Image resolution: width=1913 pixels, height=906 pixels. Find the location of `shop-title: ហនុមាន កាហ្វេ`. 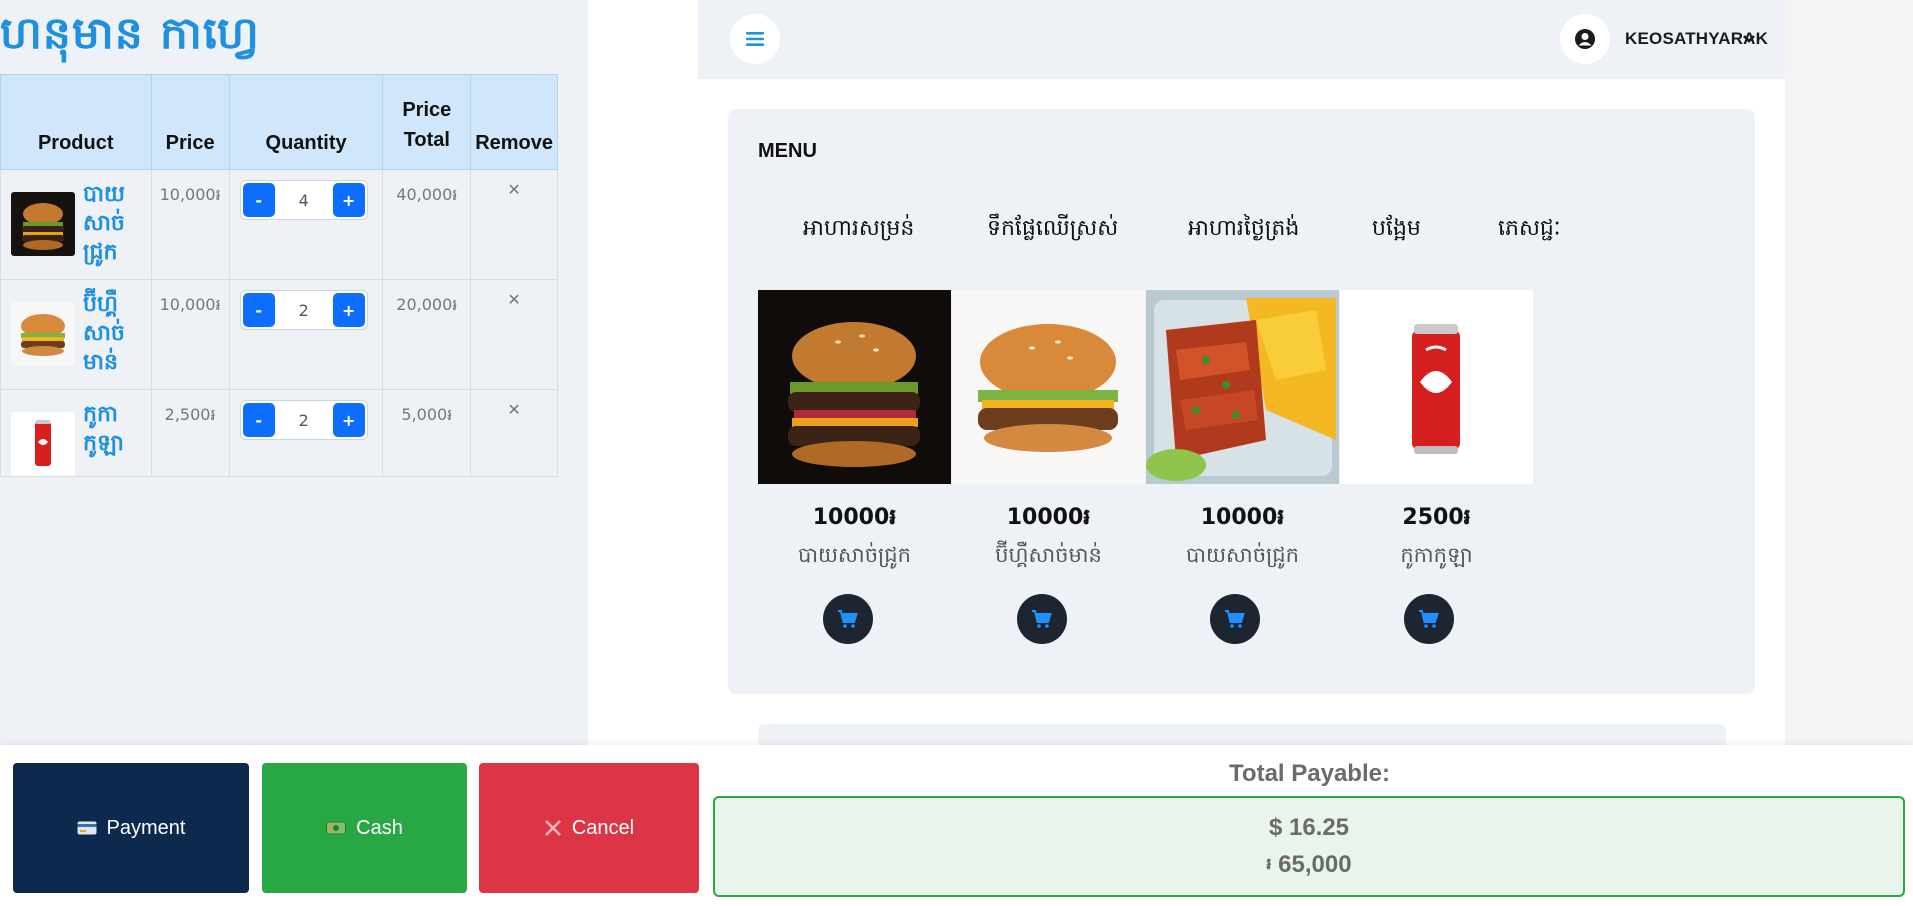

shop-title: ហនុមាន កាហ្វេ is located at coordinates (130, 33).